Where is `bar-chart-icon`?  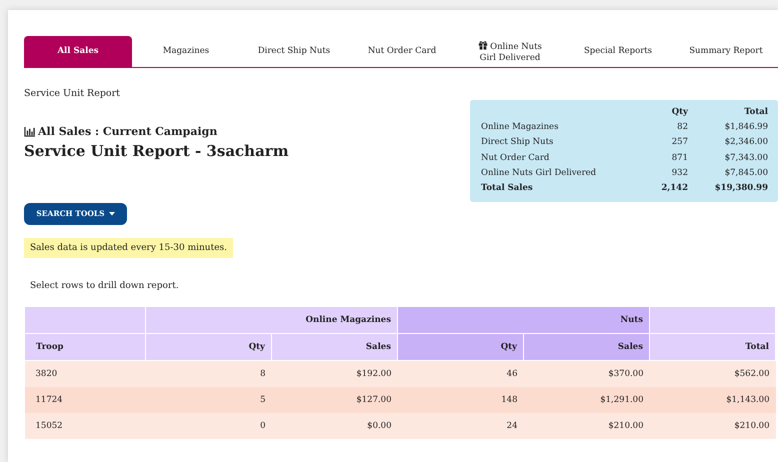 bar-chart-icon is located at coordinates (29, 131).